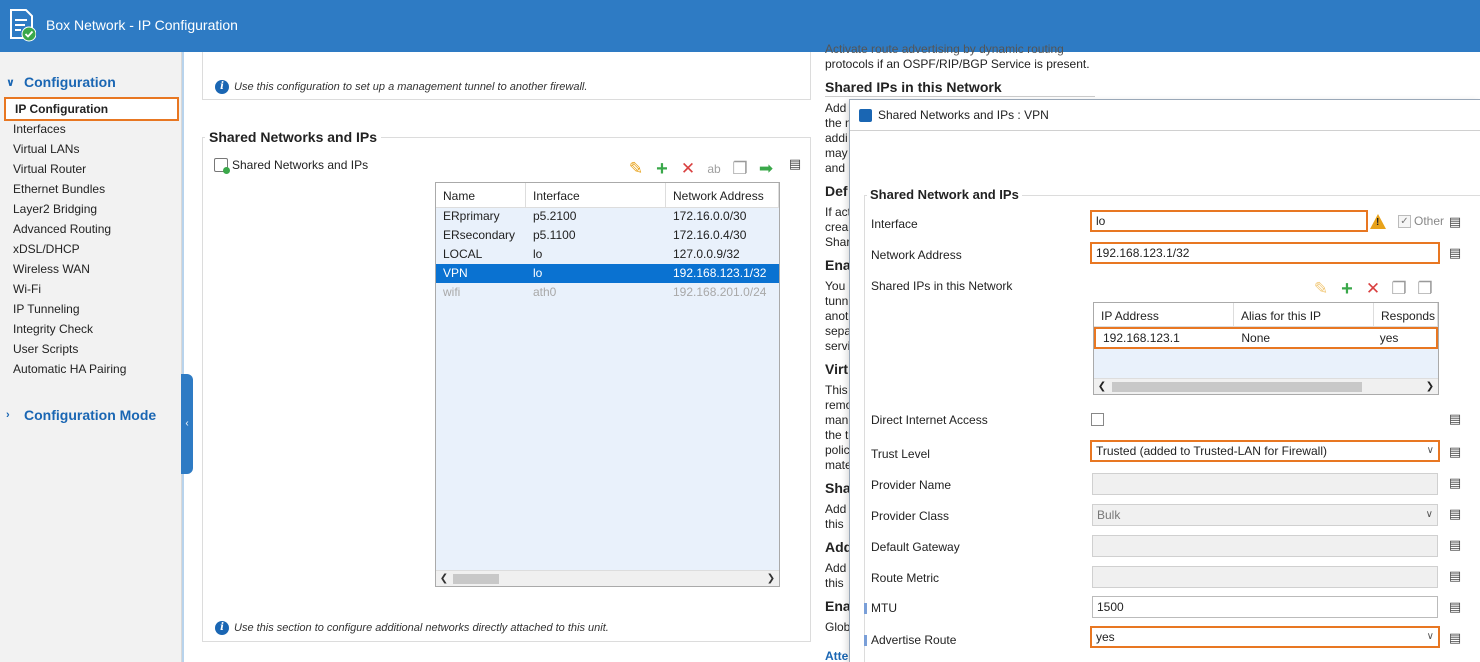  I want to click on sidebar-item-virtual-router: Virtual Router, so click(91, 169).